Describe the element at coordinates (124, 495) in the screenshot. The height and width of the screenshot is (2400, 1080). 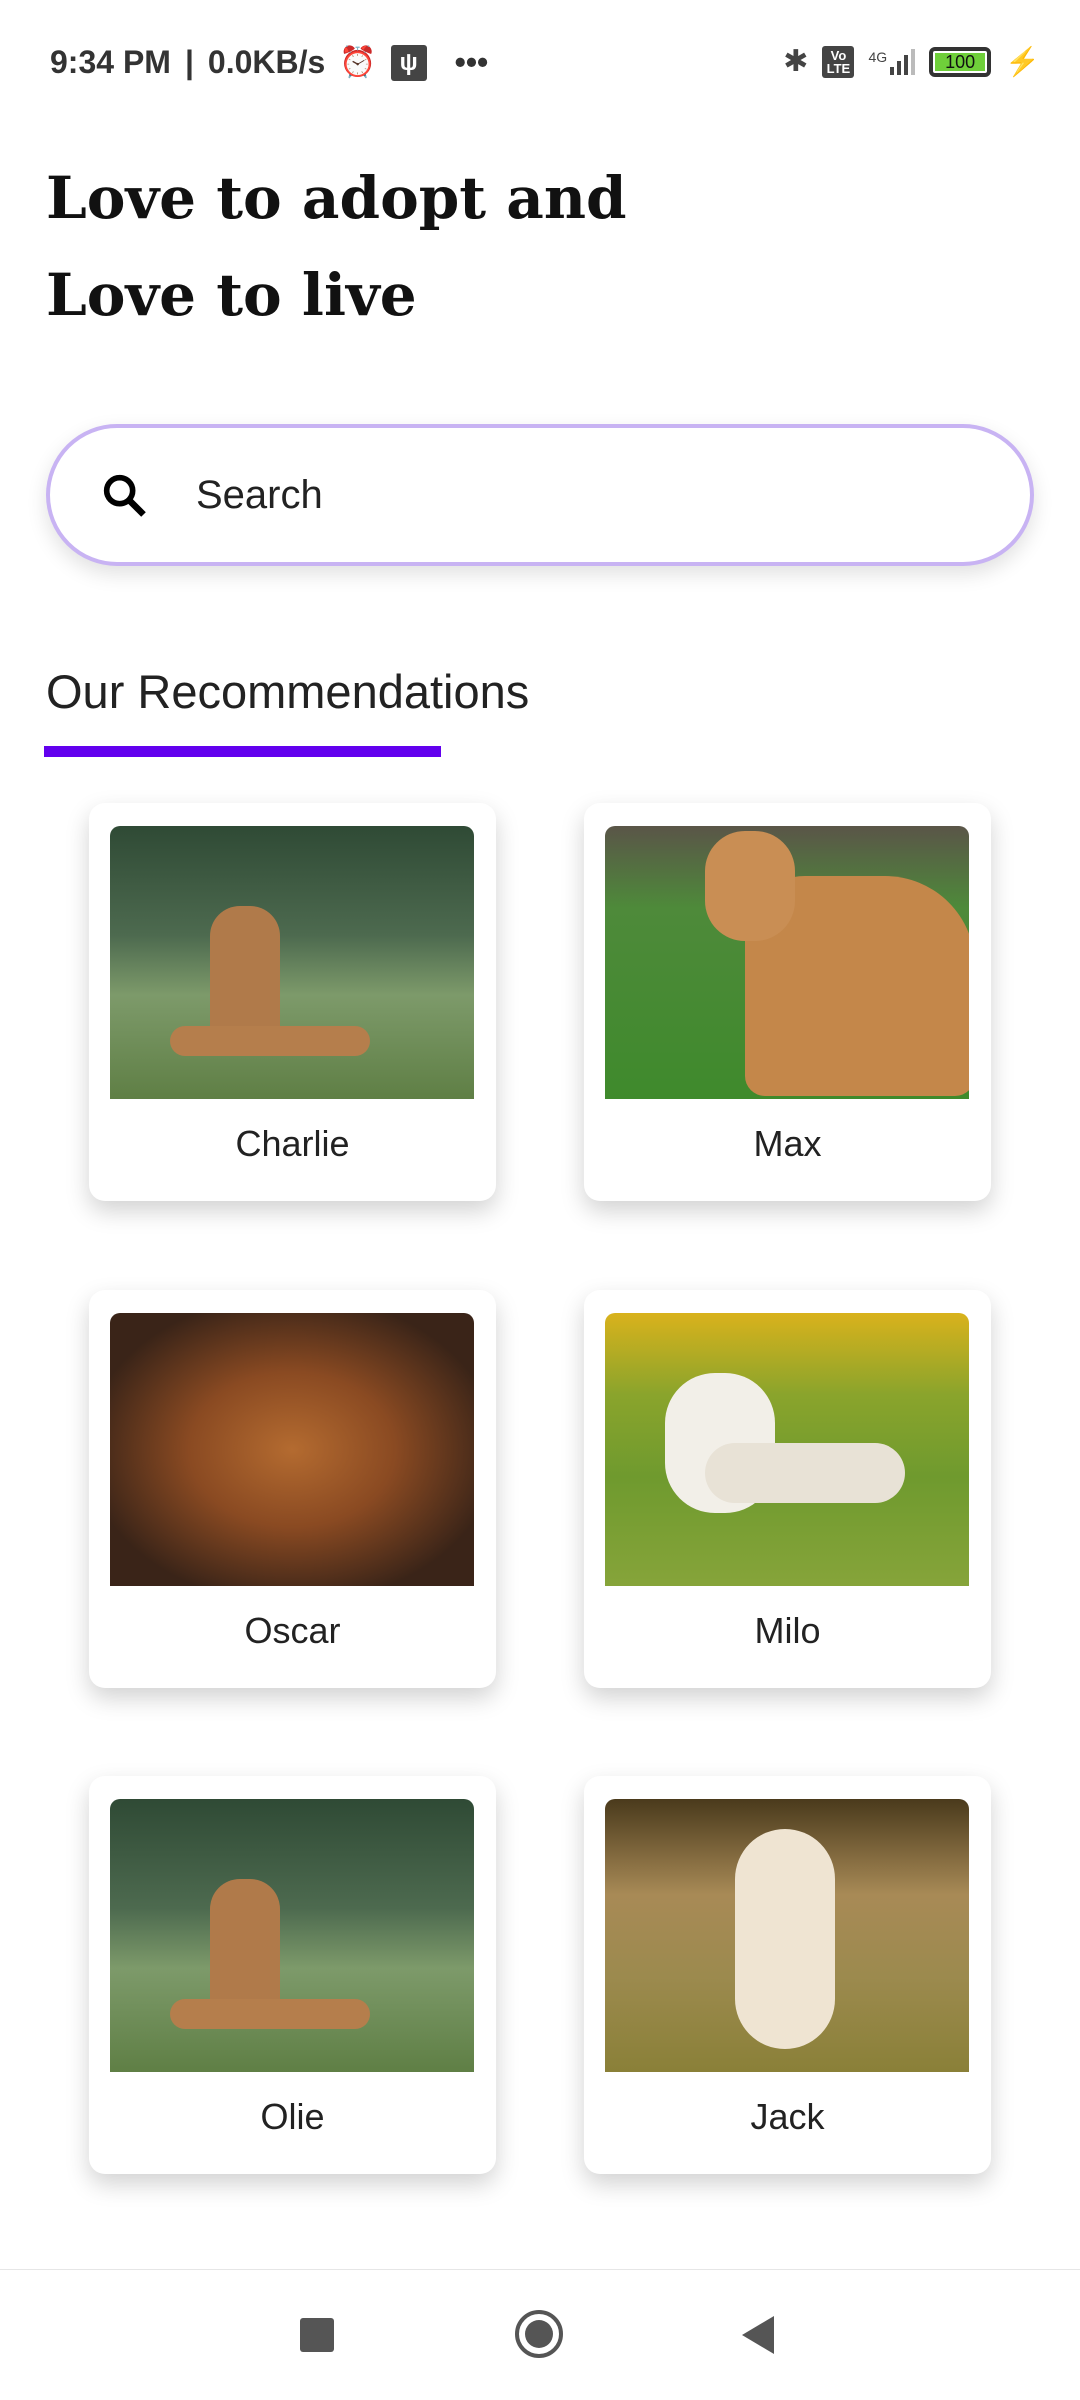
I see `search-icon` at that location.